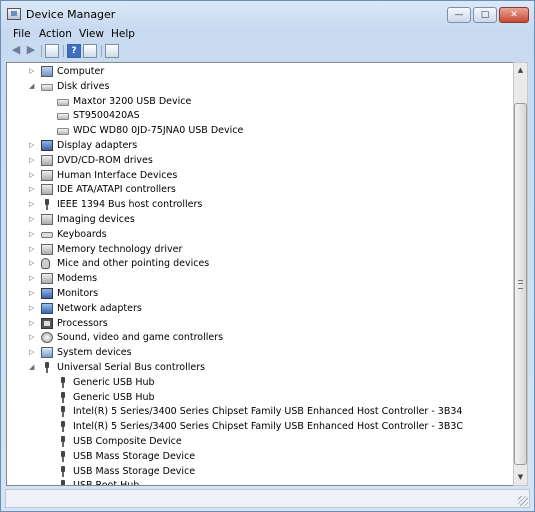 Image resolution: width=535 pixels, height=512 pixels. Describe the element at coordinates (90, 51) in the screenshot. I see `properties-icon` at that location.